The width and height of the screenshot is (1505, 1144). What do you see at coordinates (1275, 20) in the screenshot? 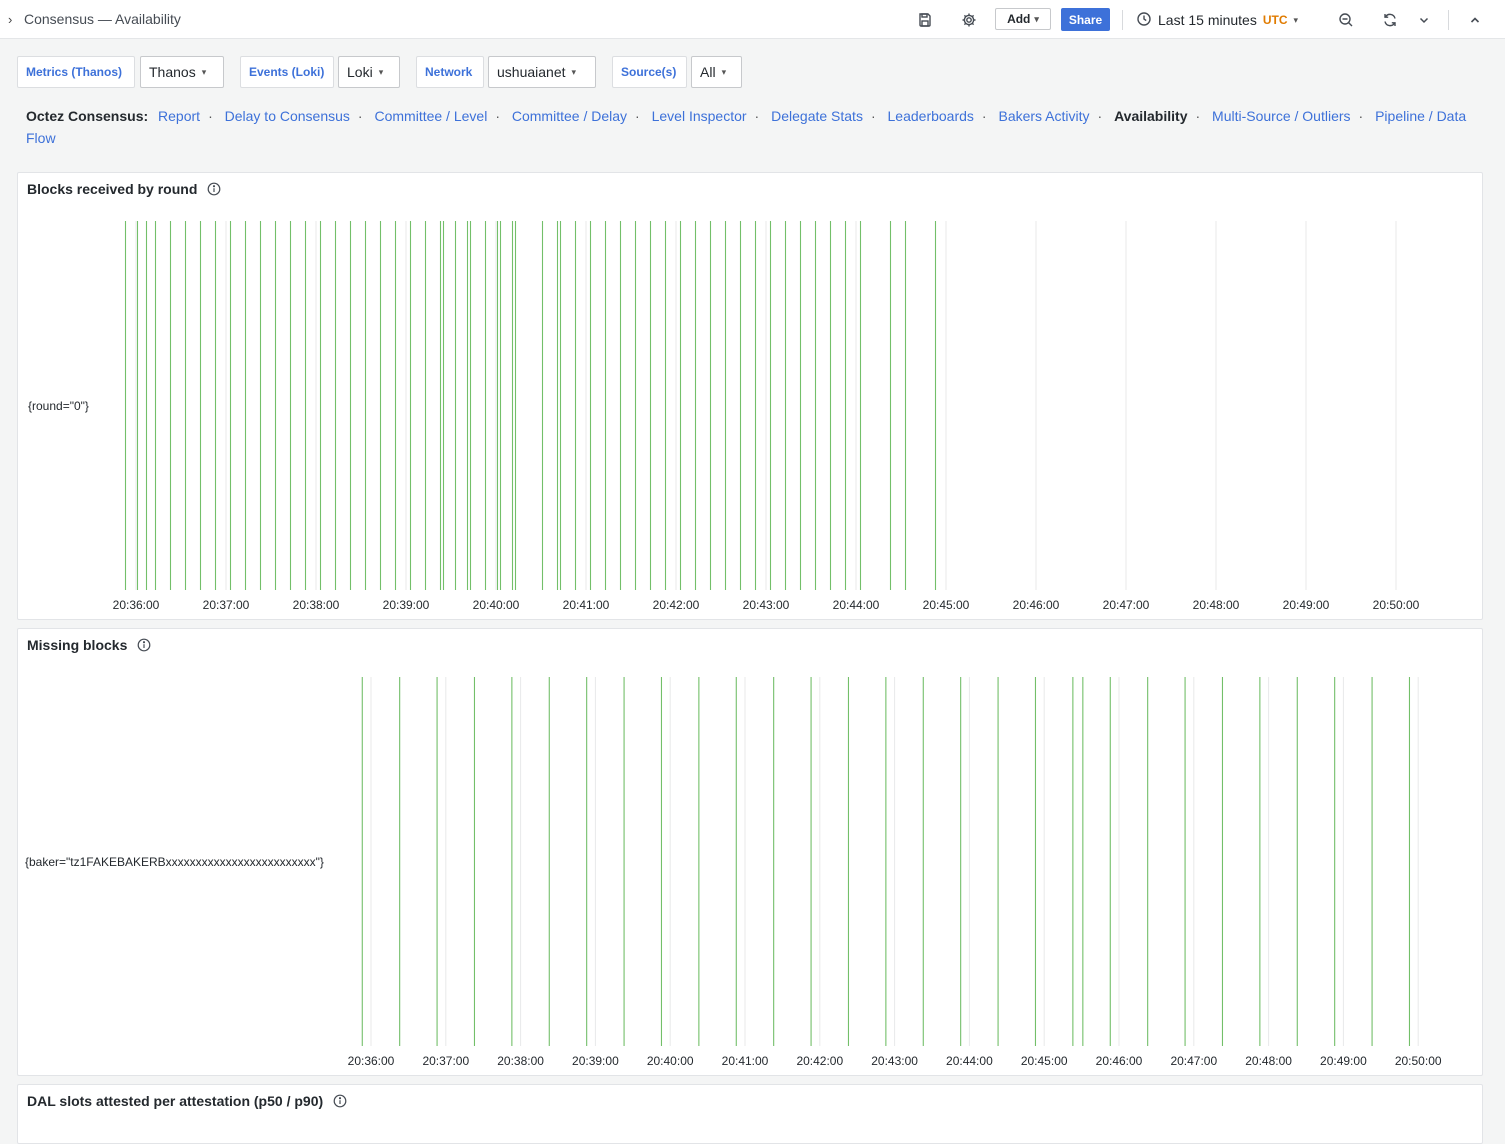
I see `timezone-label: UTC` at bounding box center [1275, 20].